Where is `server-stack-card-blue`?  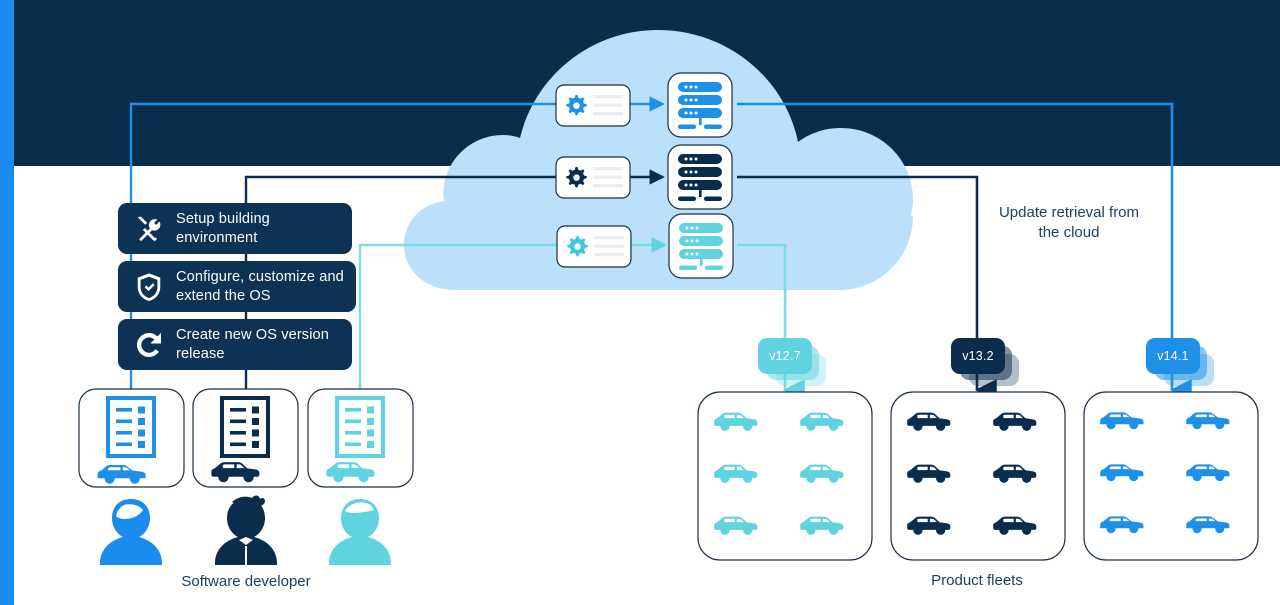 server-stack-card-blue is located at coordinates (700, 105).